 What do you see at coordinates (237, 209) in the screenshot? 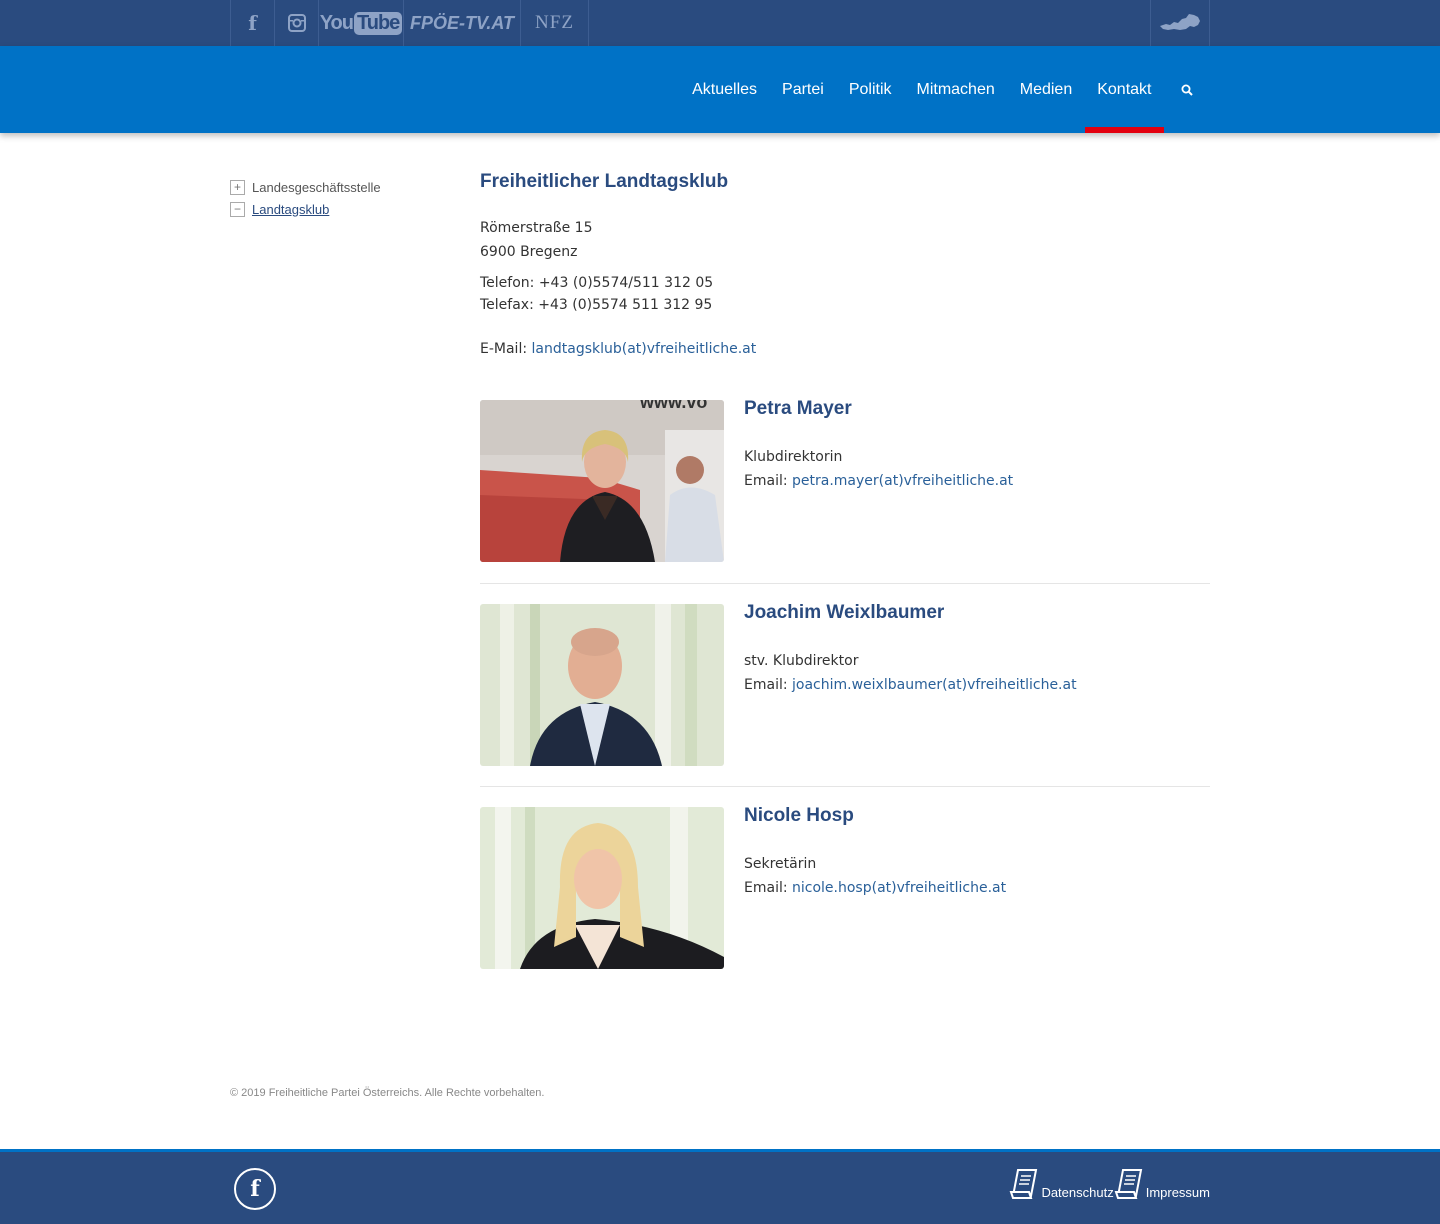
I see `collapse-icon: −` at bounding box center [237, 209].